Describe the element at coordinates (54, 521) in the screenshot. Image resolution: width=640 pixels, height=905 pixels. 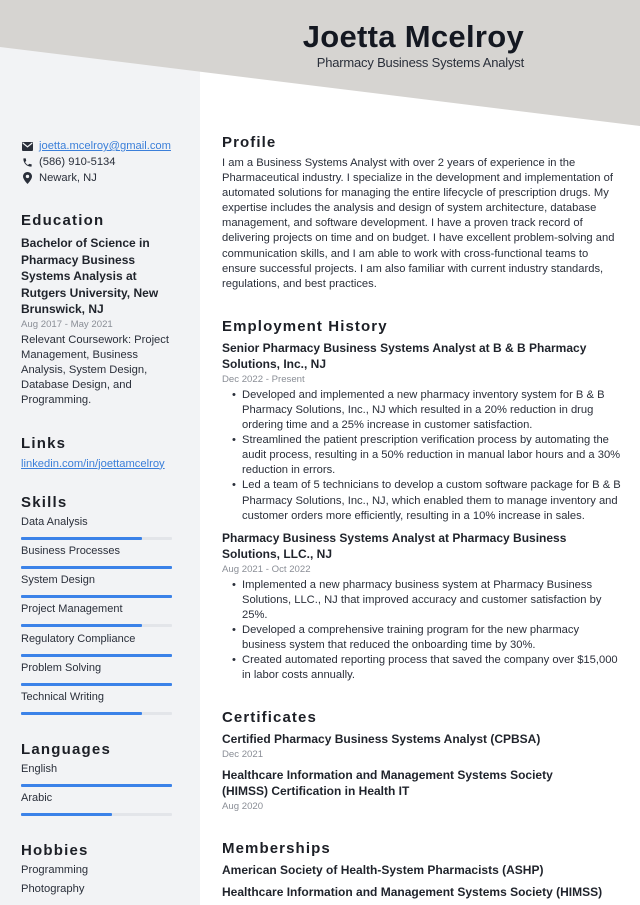
I see `skill-label: Data Analysis` at that location.